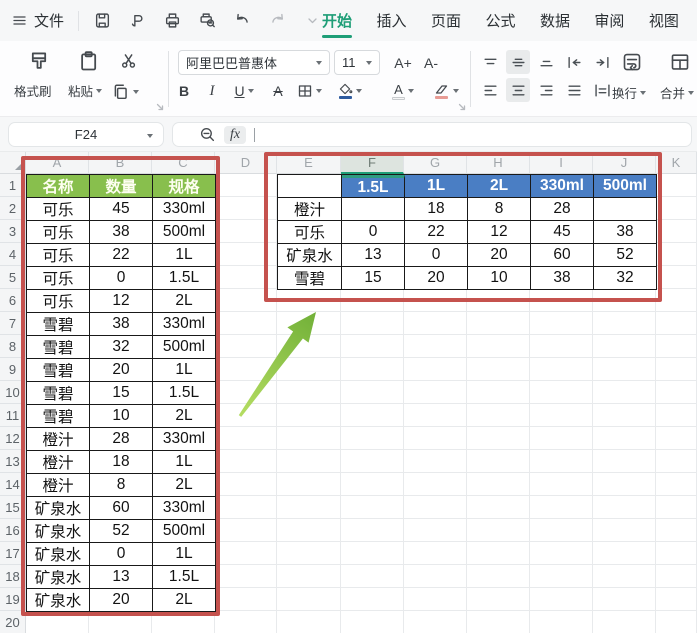 The height and width of the screenshot is (633, 697). Describe the element at coordinates (310, 255) in the screenshot. I see `pivot-row-label-cell: 矿泉水` at that location.